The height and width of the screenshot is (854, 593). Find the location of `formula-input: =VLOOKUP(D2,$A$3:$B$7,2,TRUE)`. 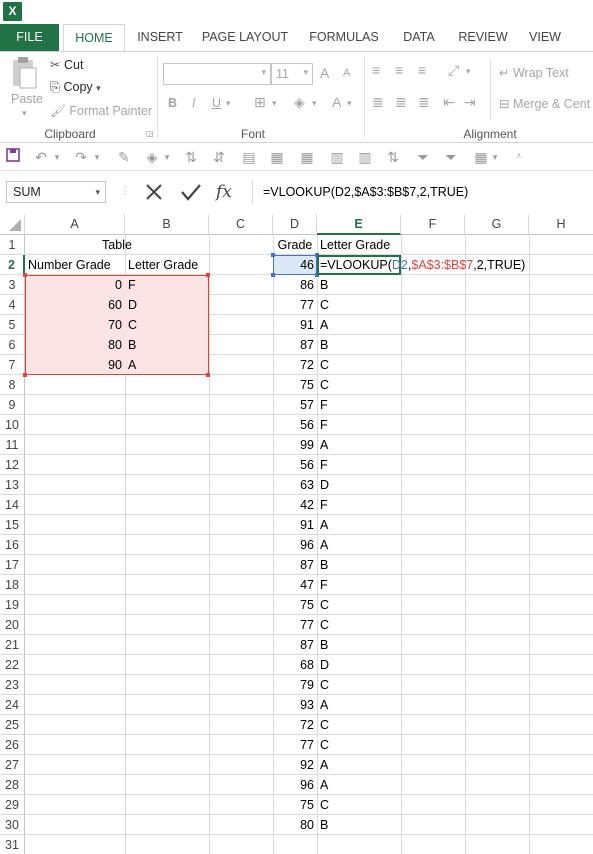

formula-input: =VLOOKUP(D2,$A$3:$B$7,2,TRUE) is located at coordinates (422, 192).